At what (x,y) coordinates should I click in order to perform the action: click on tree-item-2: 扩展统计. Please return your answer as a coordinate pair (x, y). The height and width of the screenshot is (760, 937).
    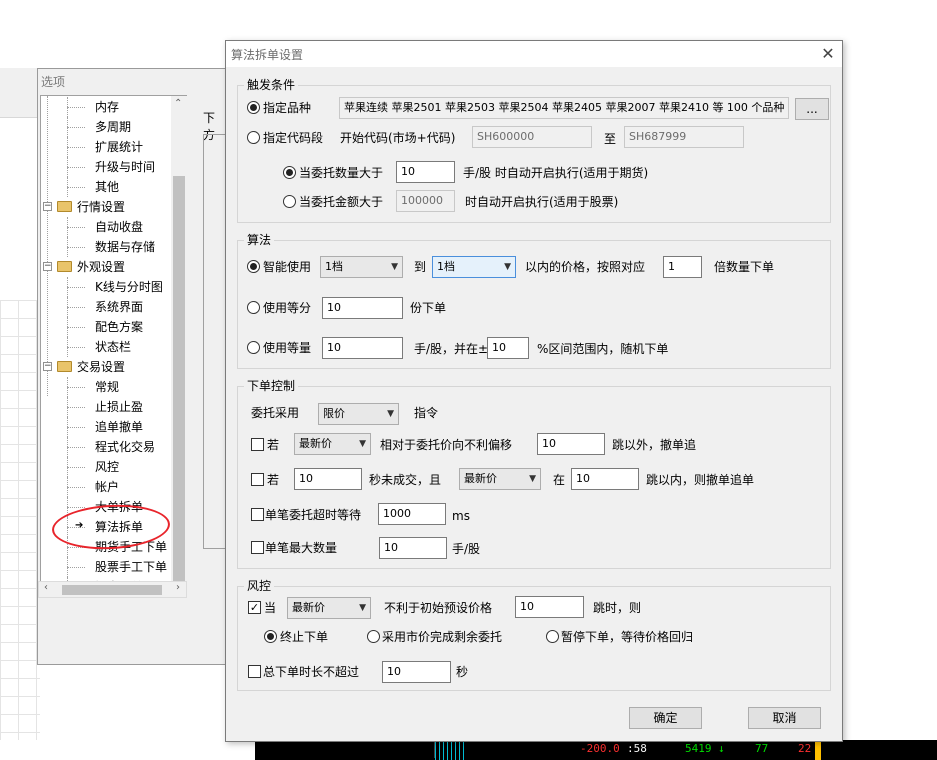
    Looking at the image, I should click on (119, 147).